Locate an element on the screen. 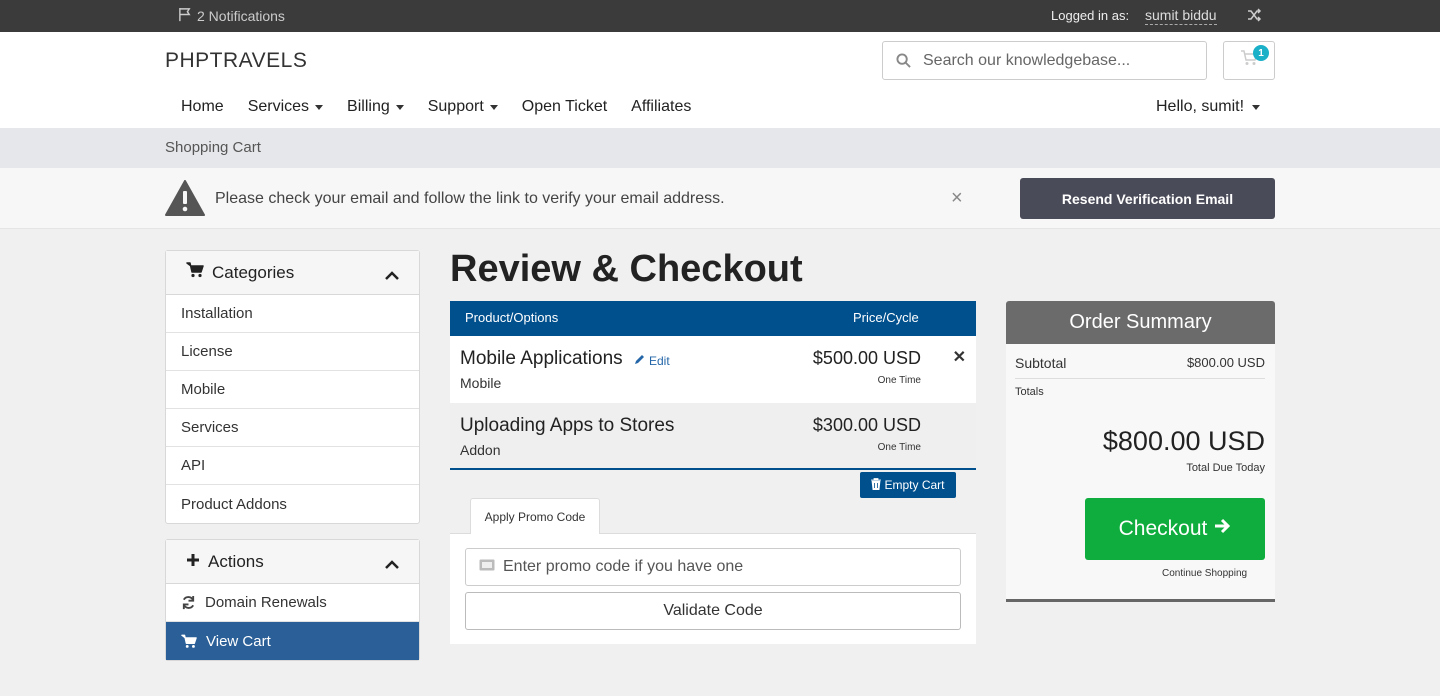  ticket-icon is located at coordinates (487, 567).